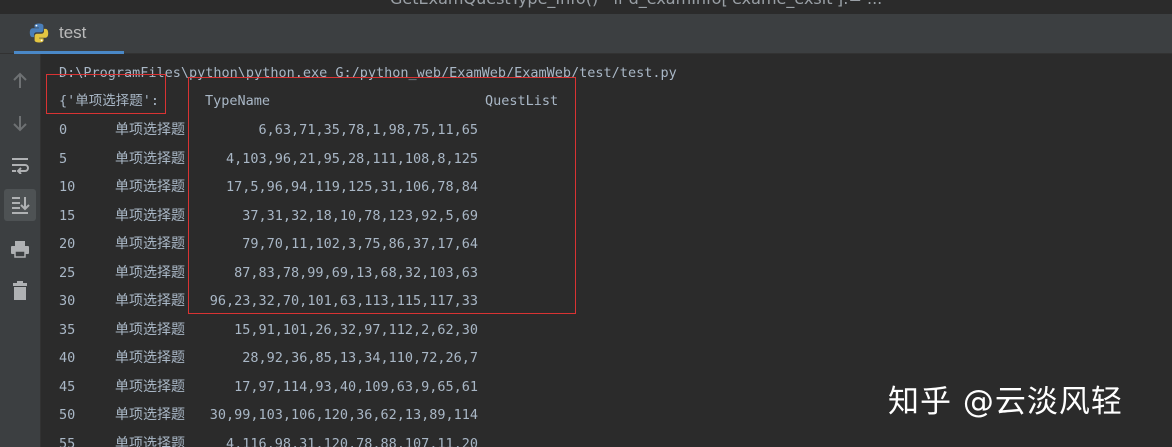 The image size is (1172, 447). Describe the element at coordinates (360, 244) in the screenshot. I see `row-quest-list: 79,70,11,102,3,75,86,37,17,64` at that location.